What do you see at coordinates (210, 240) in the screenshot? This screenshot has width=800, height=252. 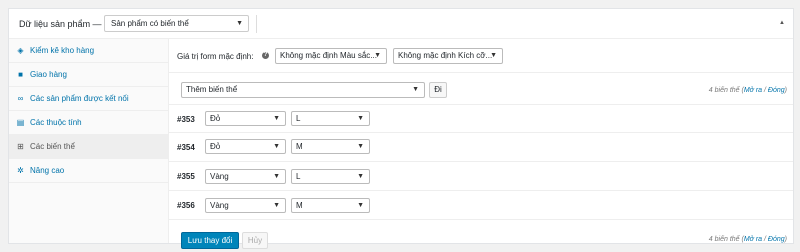 I see `save-changes-button: Lưu thay đổi` at bounding box center [210, 240].